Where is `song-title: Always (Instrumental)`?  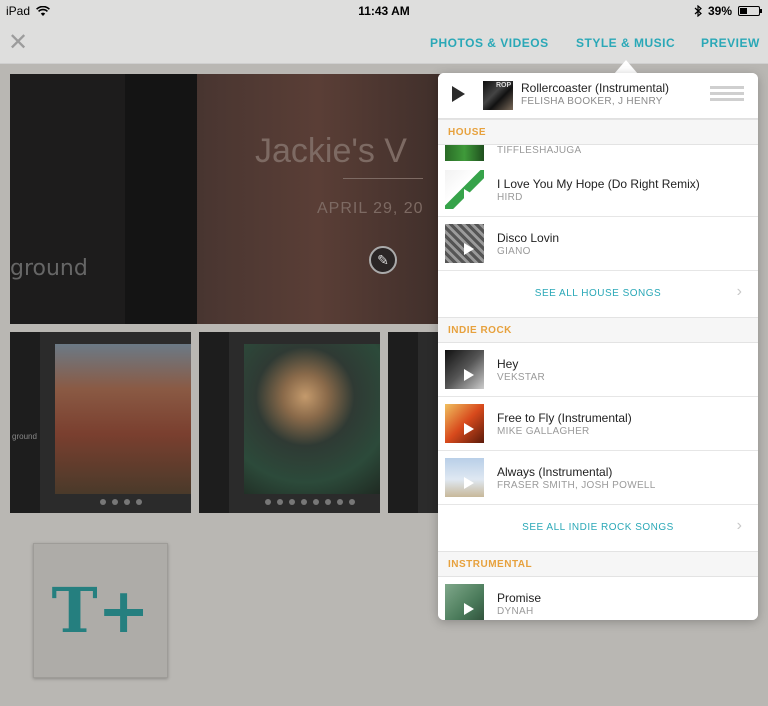 song-title: Always (Instrumental) is located at coordinates (555, 472).